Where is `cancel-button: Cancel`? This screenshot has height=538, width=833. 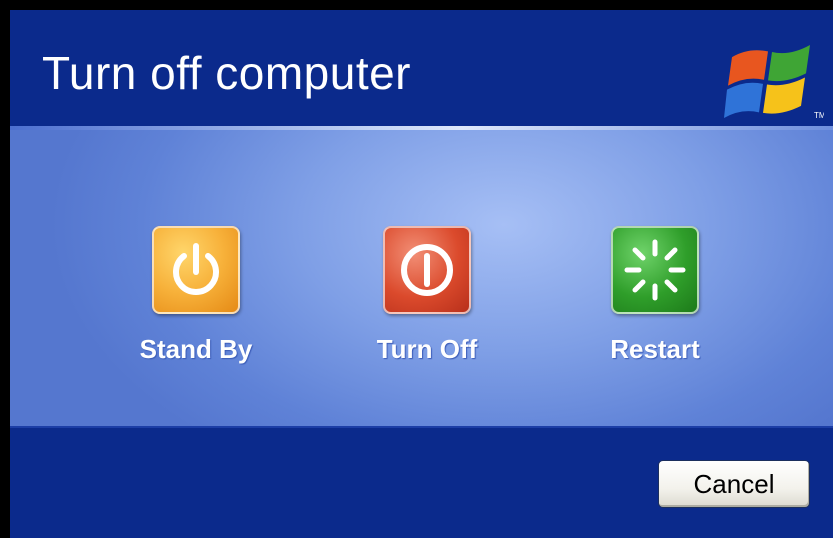 cancel-button: Cancel is located at coordinates (734, 484).